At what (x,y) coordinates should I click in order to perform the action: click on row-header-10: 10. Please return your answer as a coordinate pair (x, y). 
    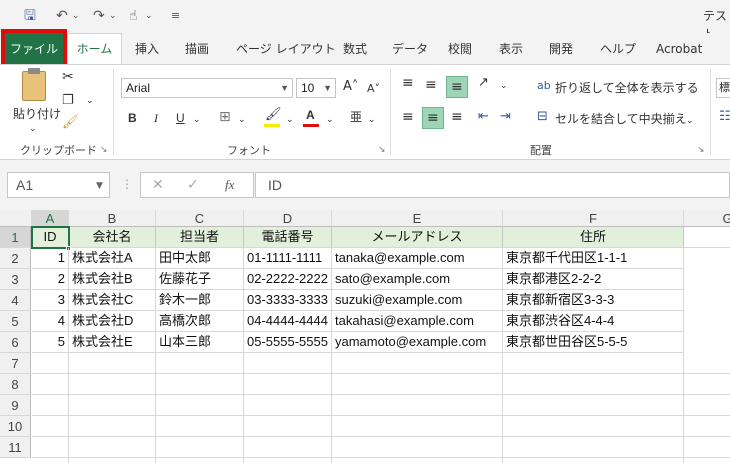
    Looking at the image, I should click on (15, 426).